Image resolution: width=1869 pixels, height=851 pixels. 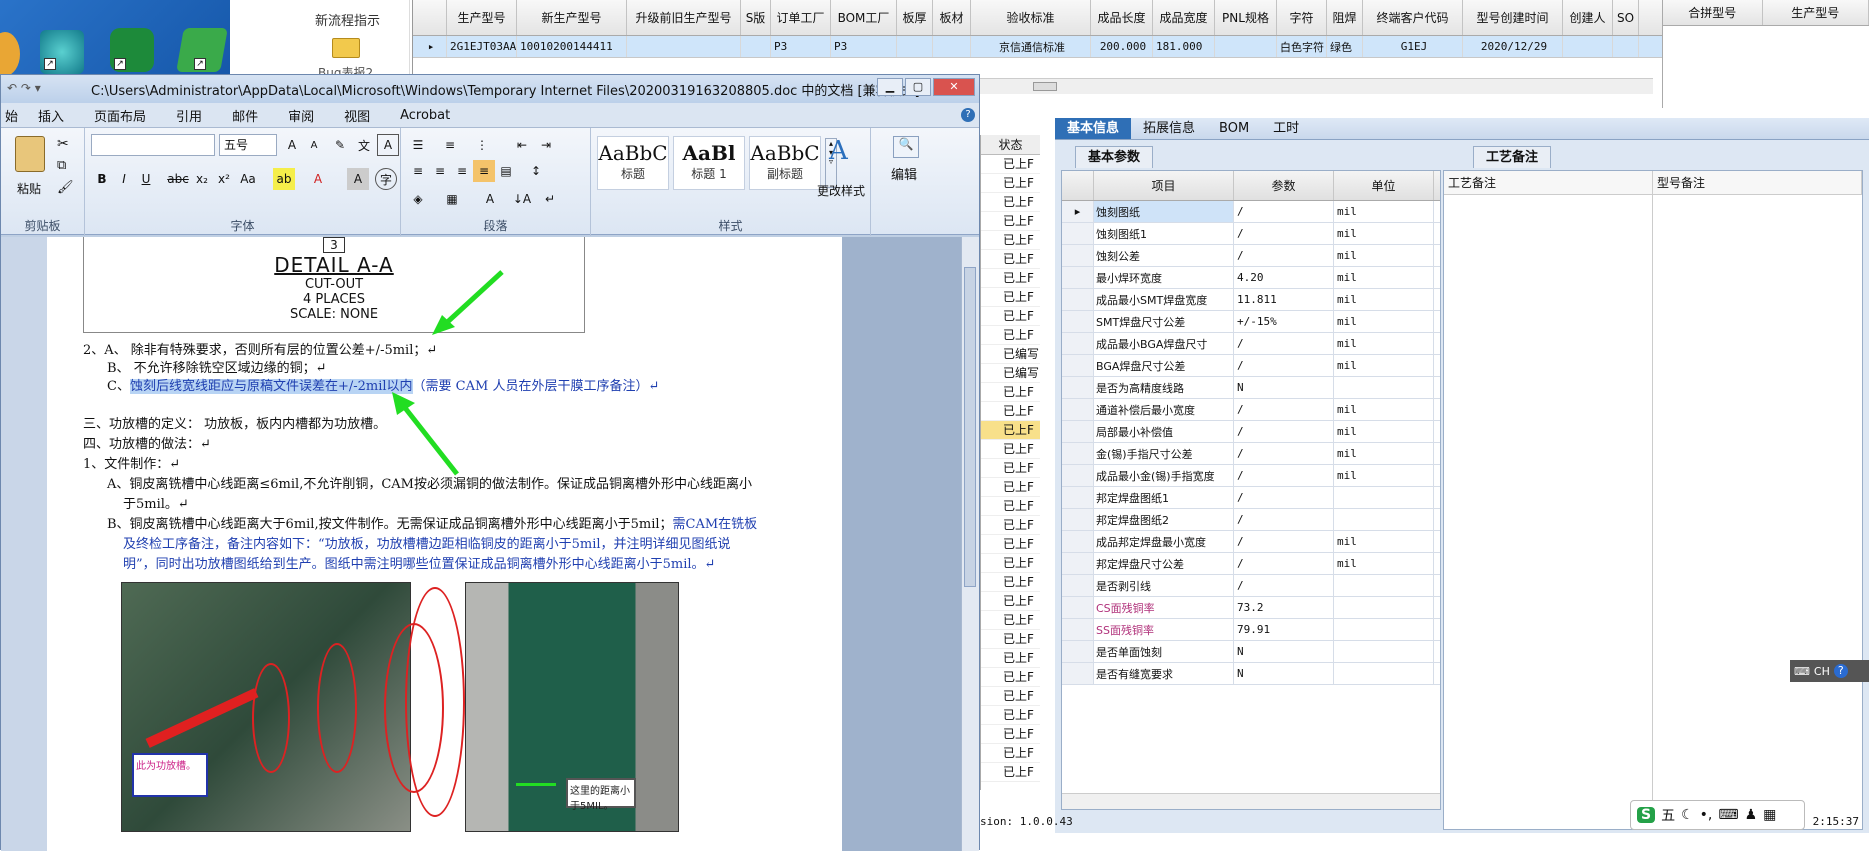 I want to click on table-row: 成品最小金(锡)手指宽度 / mil, so click(x=1251, y=476).